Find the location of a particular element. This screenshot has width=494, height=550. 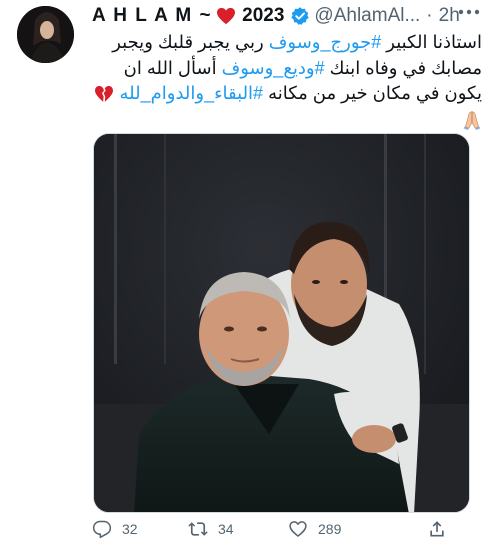

share-icon is located at coordinates (437, 529).